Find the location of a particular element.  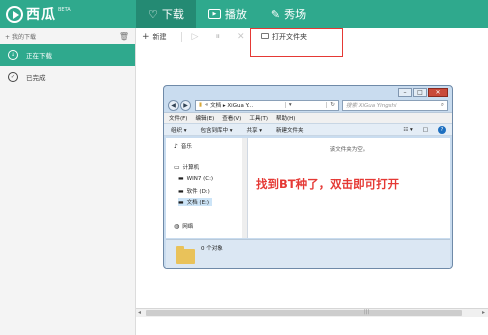

nav-item-label: 音乐 is located at coordinates (186, 147).